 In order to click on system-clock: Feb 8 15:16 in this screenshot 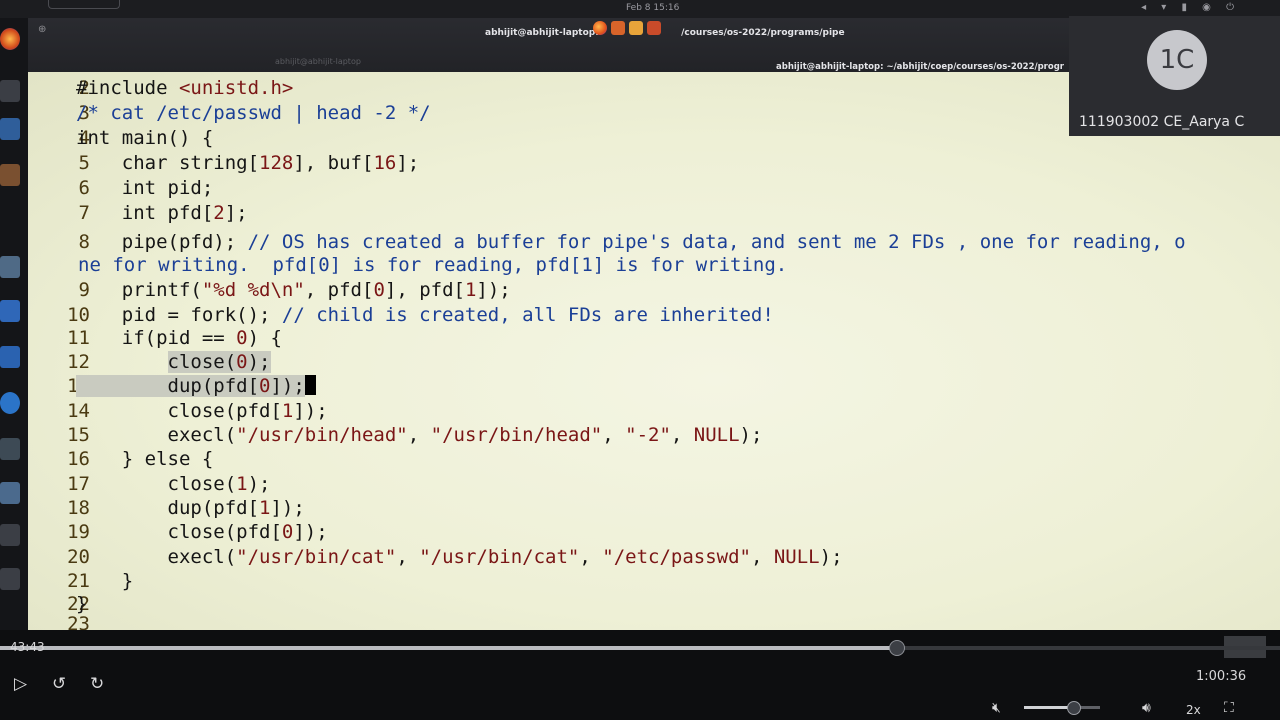, I will do `click(653, 8)`.